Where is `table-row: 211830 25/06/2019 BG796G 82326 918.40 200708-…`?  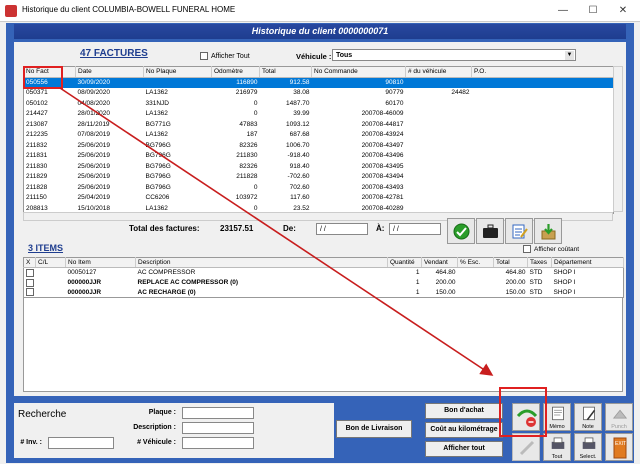
table-row: 211830 25/06/2019 BG796G 82326 918.40 200708-… is located at coordinates (319, 166).